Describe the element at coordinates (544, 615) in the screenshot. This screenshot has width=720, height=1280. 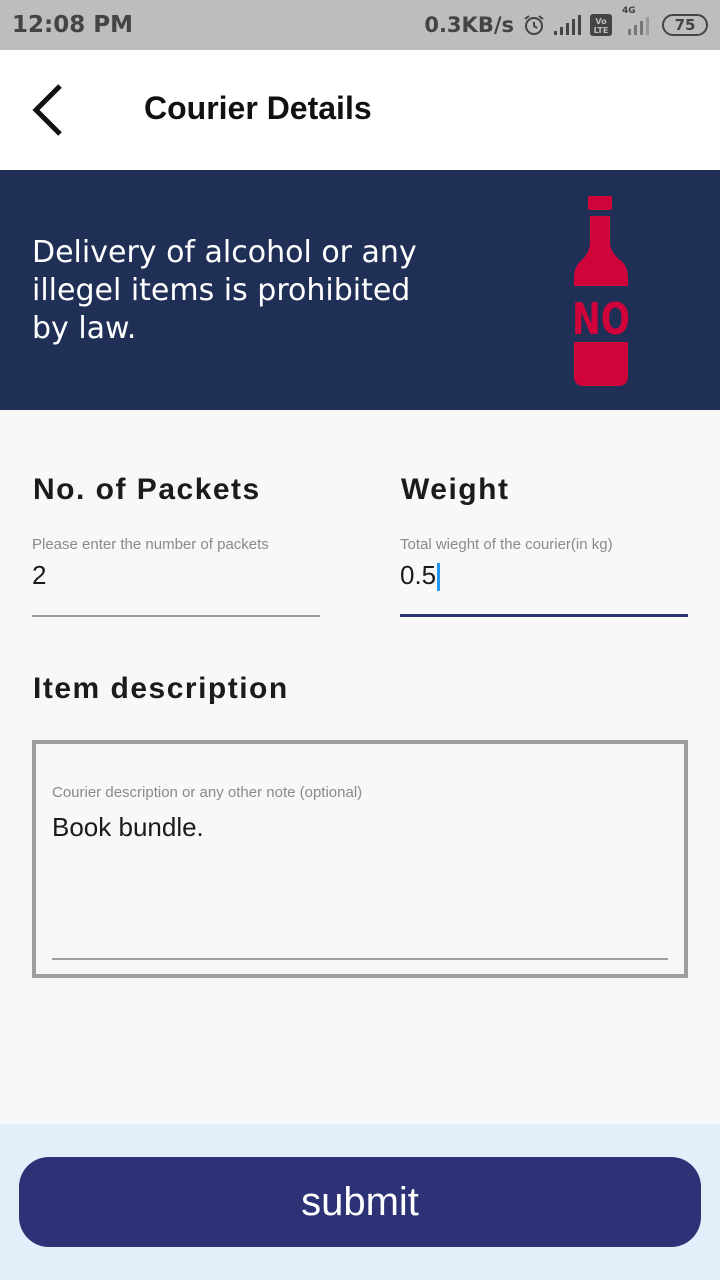
I see `weight-underline` at that location.